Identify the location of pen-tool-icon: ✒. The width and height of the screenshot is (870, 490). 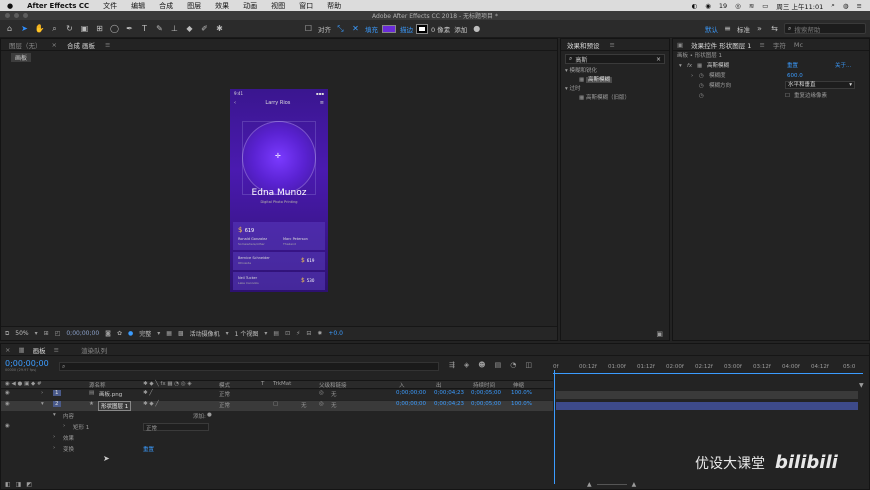
(129, 28).